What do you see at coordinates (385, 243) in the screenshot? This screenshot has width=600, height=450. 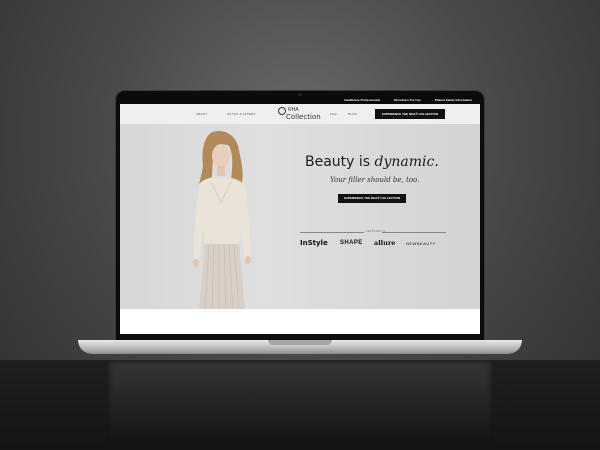 I see `publication-allure: allure` at bounding box center [385, 243].